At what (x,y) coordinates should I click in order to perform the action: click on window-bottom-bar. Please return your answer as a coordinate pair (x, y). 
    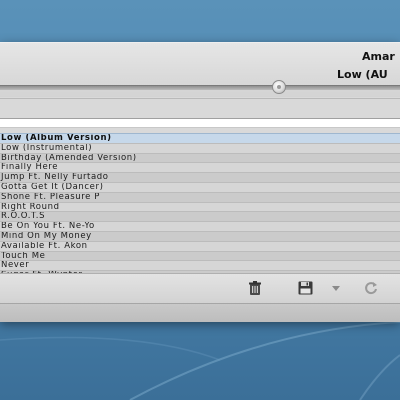
    Looking at the image, I should click on (200, 312).